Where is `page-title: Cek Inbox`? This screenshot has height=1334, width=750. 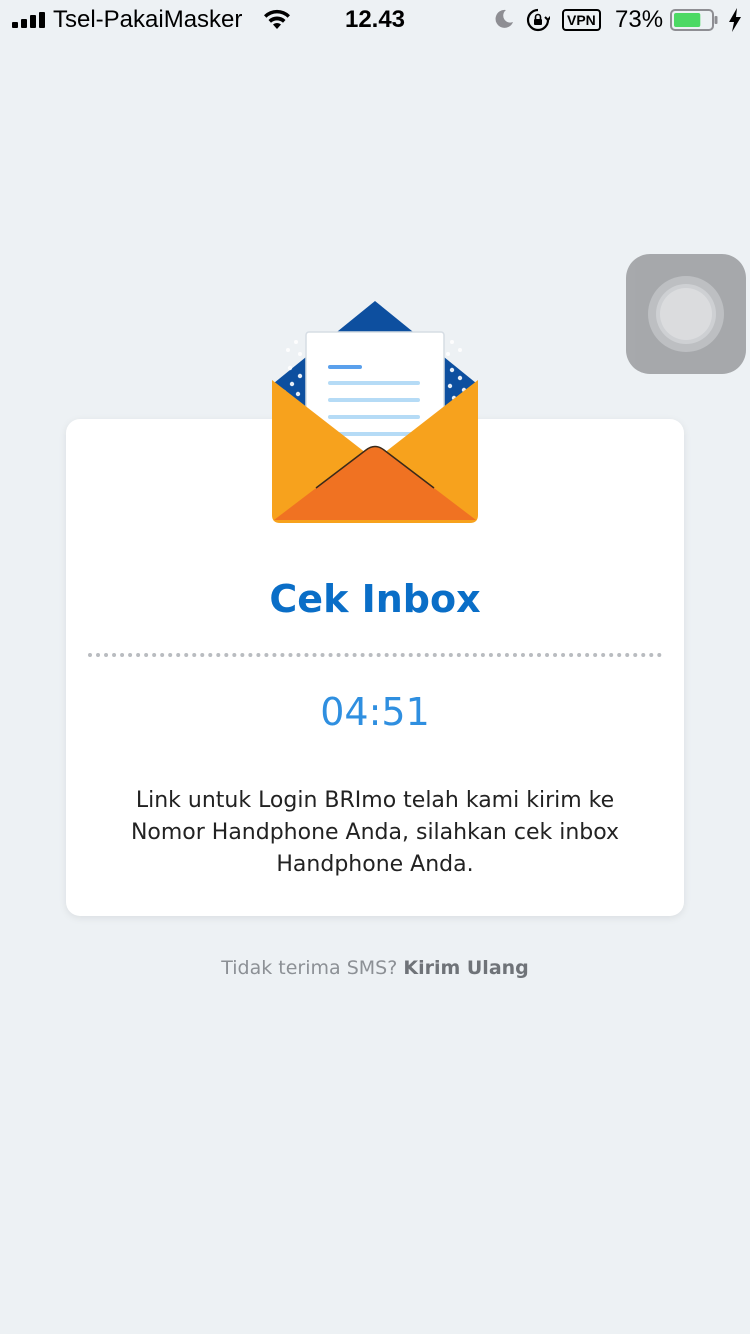
page-title: Cek Inbox is located at coordinates (375, 599).